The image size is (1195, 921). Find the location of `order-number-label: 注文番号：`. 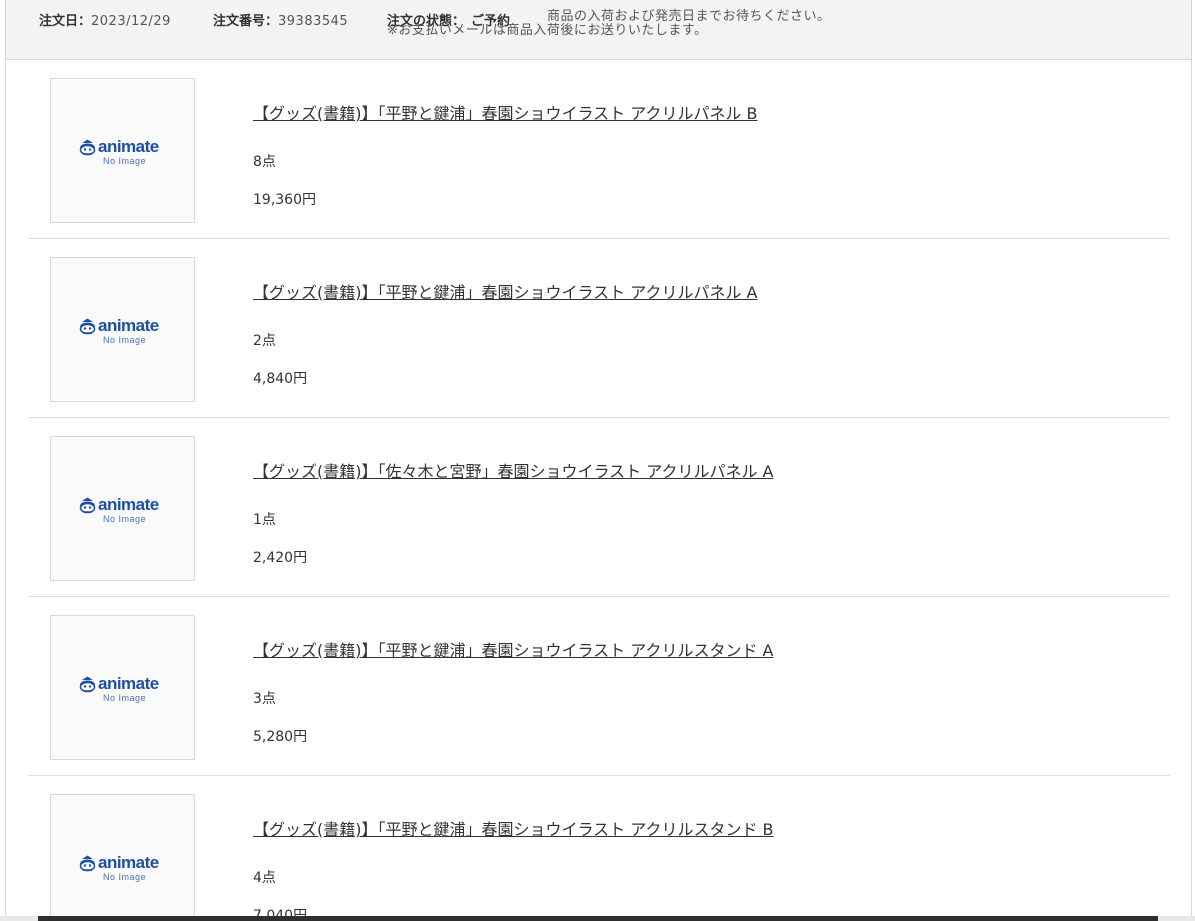

order-number-label: 注文番号： is located at coordinates (246, 21).